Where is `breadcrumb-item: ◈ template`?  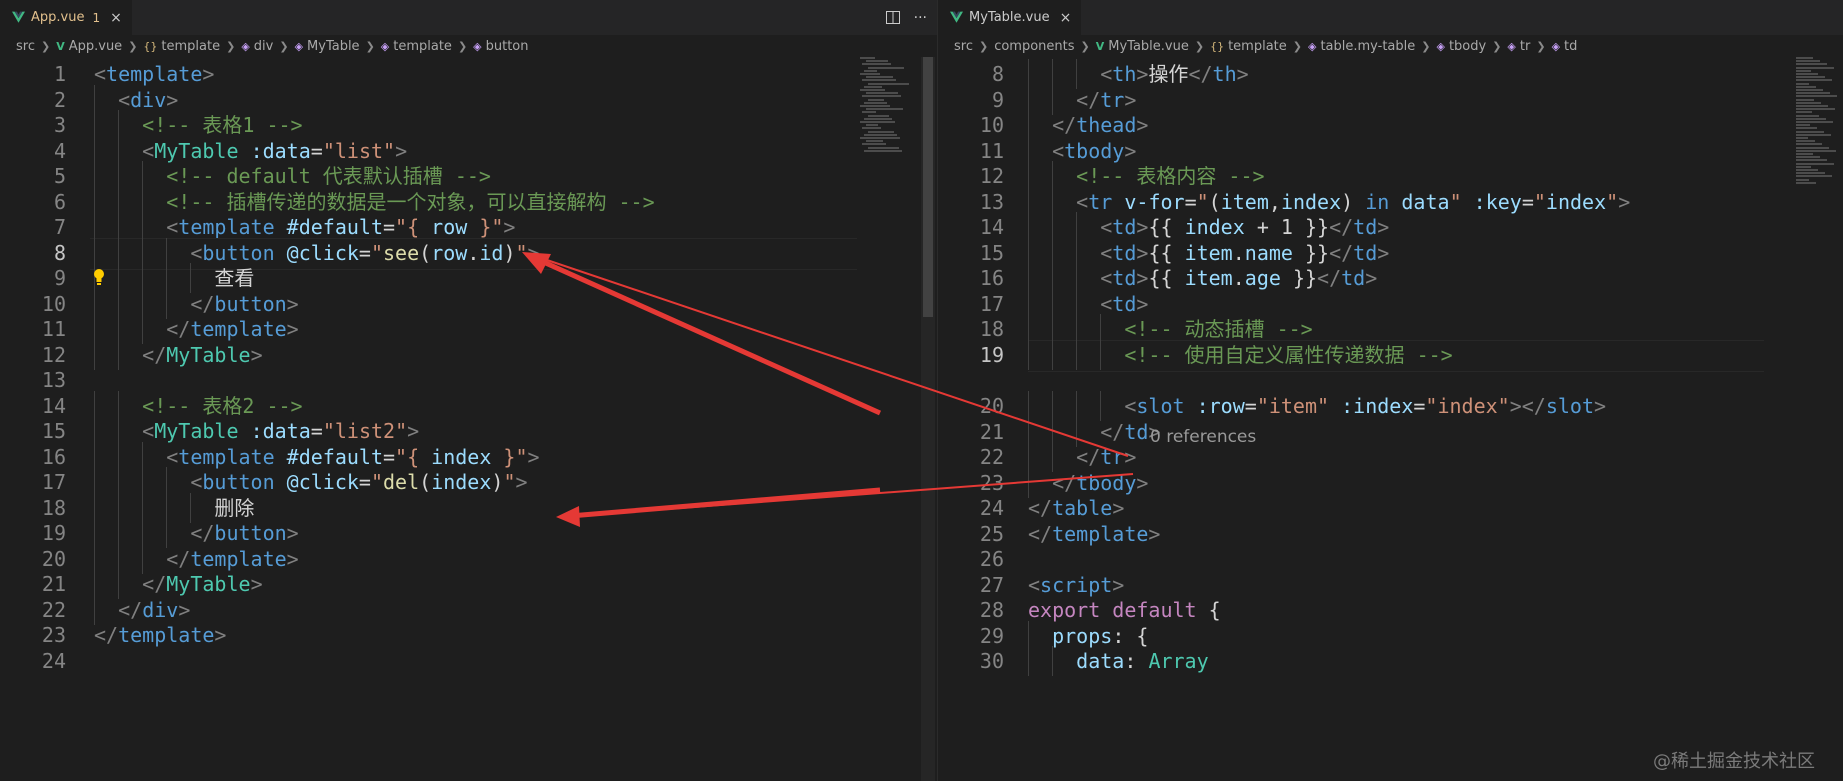
breadcrumb-item: ◈ template is located at coordinates (416, 46).